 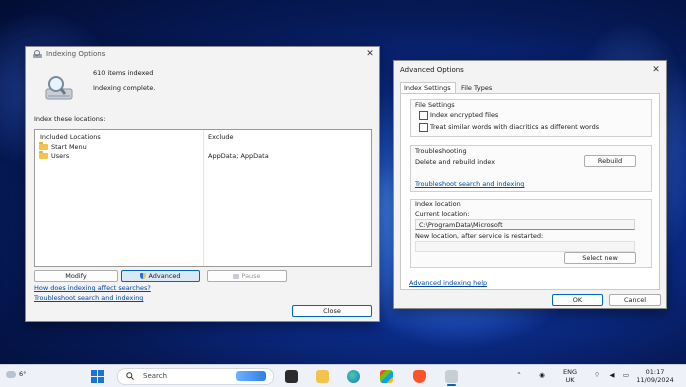 What do you see at coordinates (203, 156) in the screenshot?
I see `table-row: Users AppData; AppData` at bounding box center [203, 156].